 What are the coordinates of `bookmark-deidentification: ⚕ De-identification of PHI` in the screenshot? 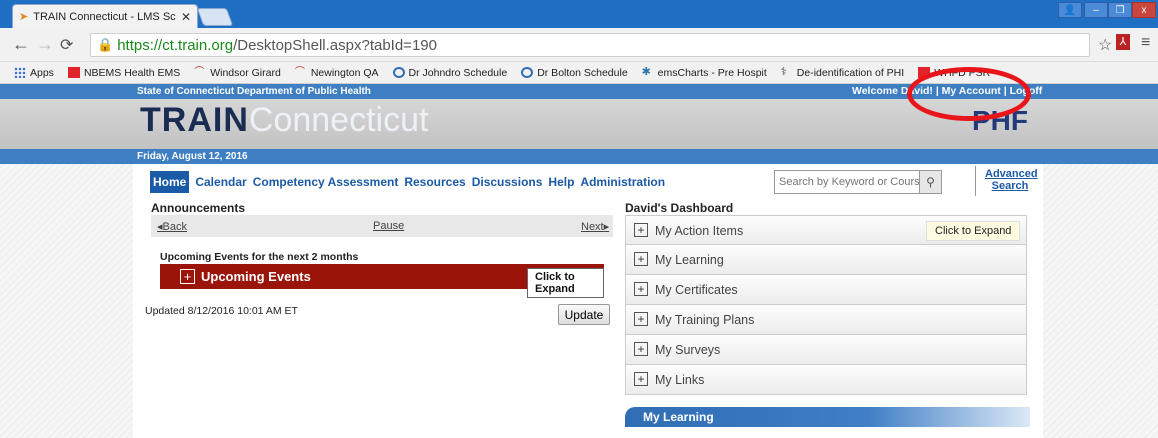 It's located at (842, 73).